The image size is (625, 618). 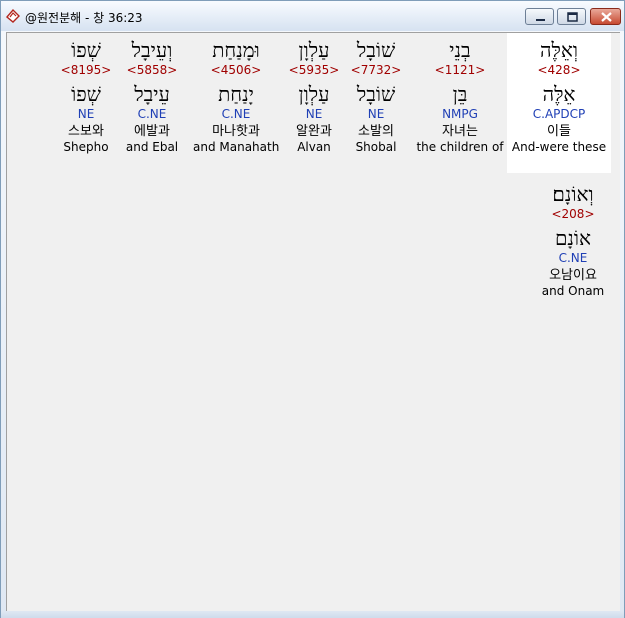 What do you see at coordinates (314, 131) in the screenshot?
I see `korean-gloss: 알완과` at bounding box center [314, 131].